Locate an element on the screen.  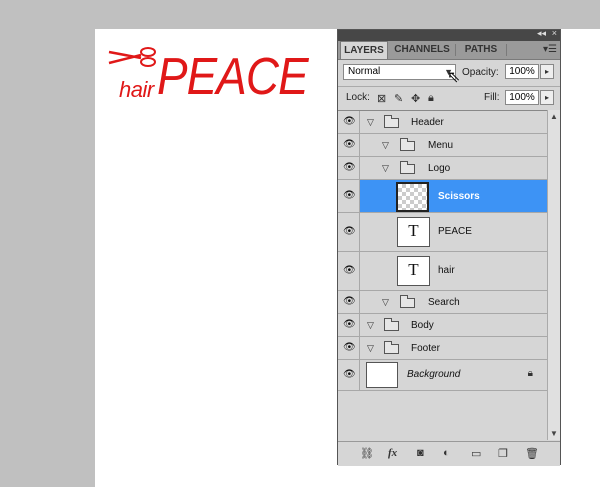
blend-mode-value: Normal is located at coordinates (364, 71).